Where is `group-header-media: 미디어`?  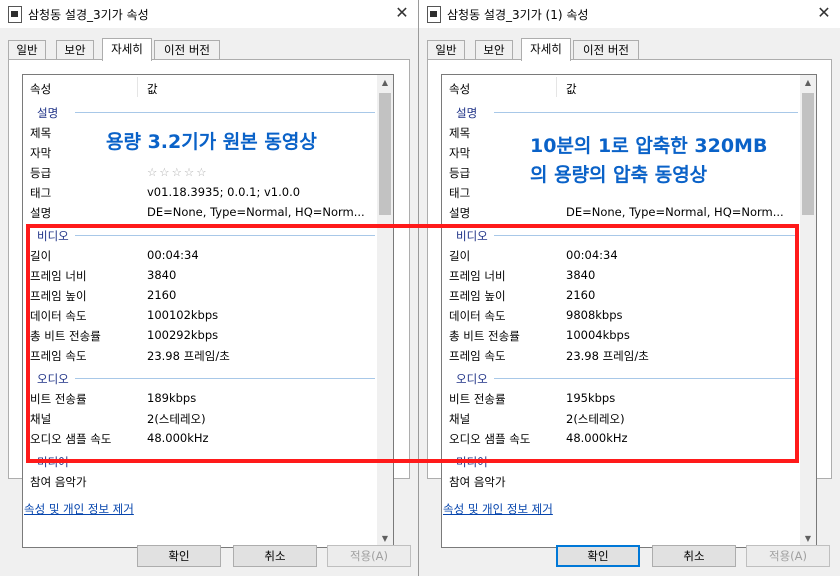 group-header-media: 미디어 is located at coordinates (621, 461).